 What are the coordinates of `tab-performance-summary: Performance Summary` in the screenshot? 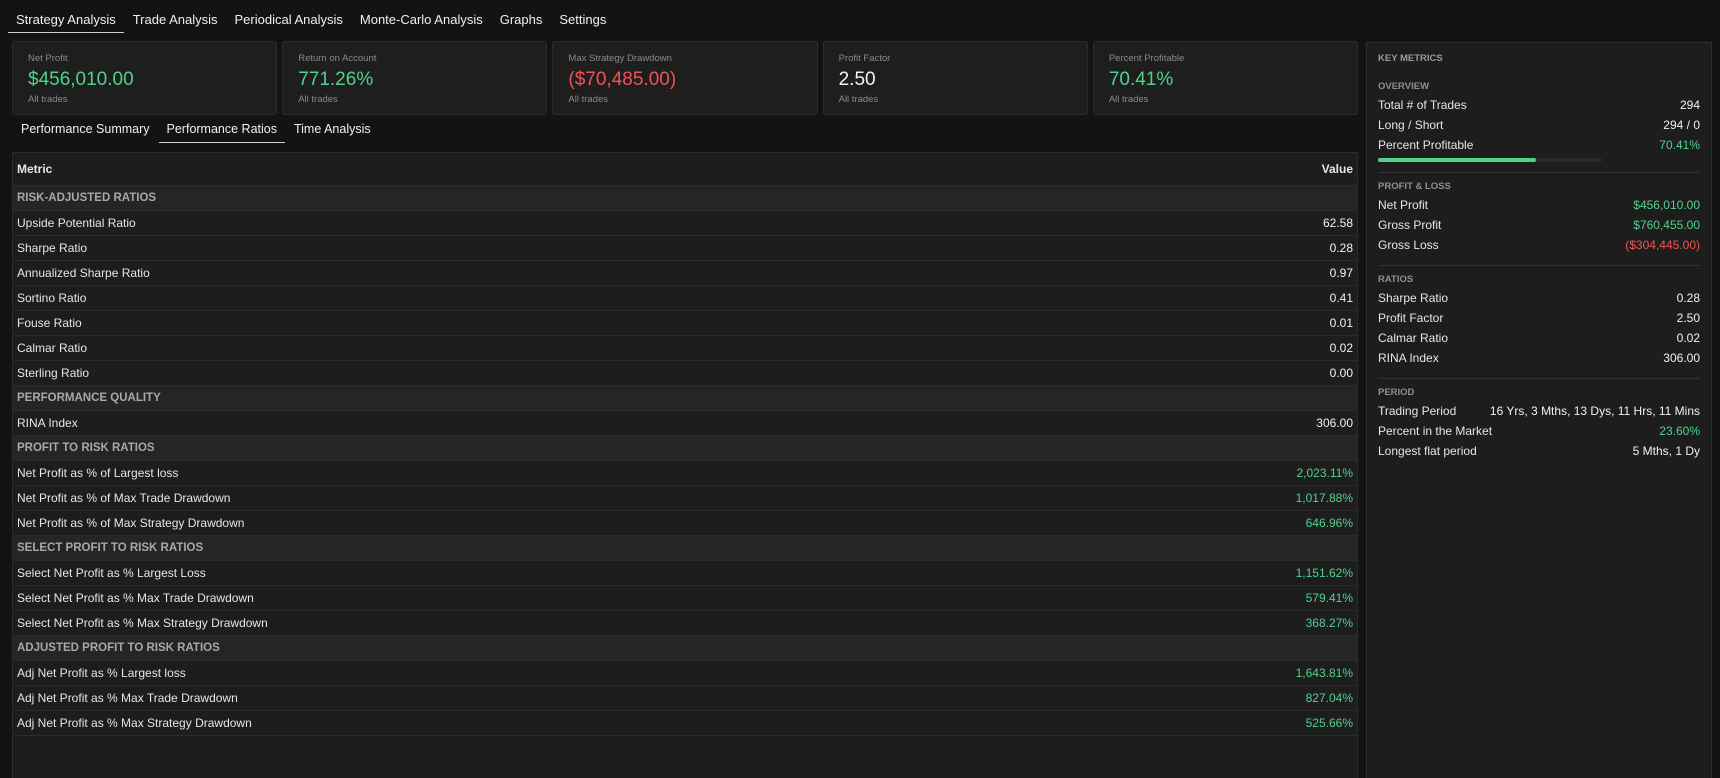 It's located at (85, 131).